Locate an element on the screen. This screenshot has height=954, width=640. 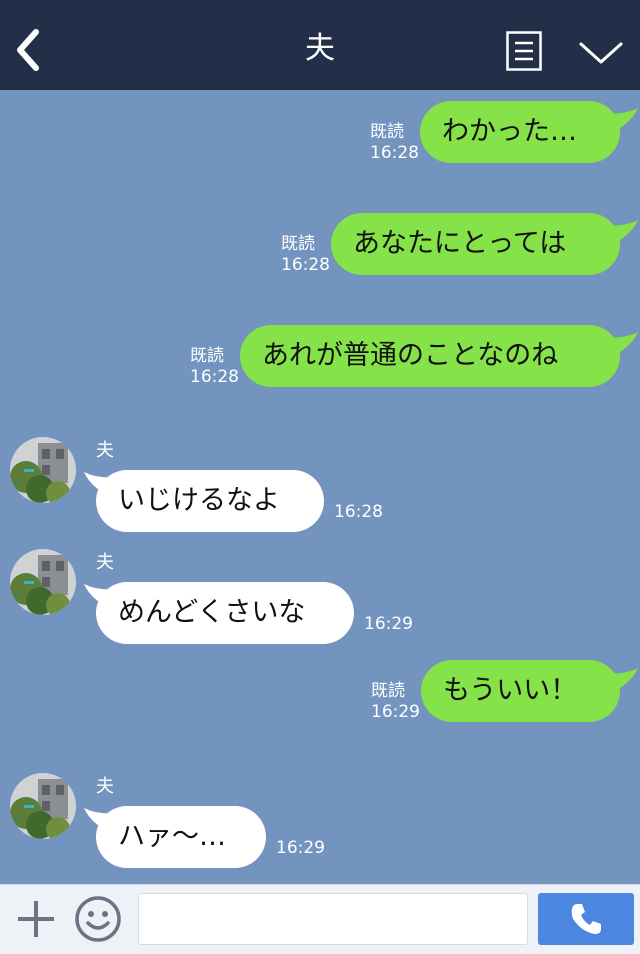
emoji-button is located at coordinates (98, 919).